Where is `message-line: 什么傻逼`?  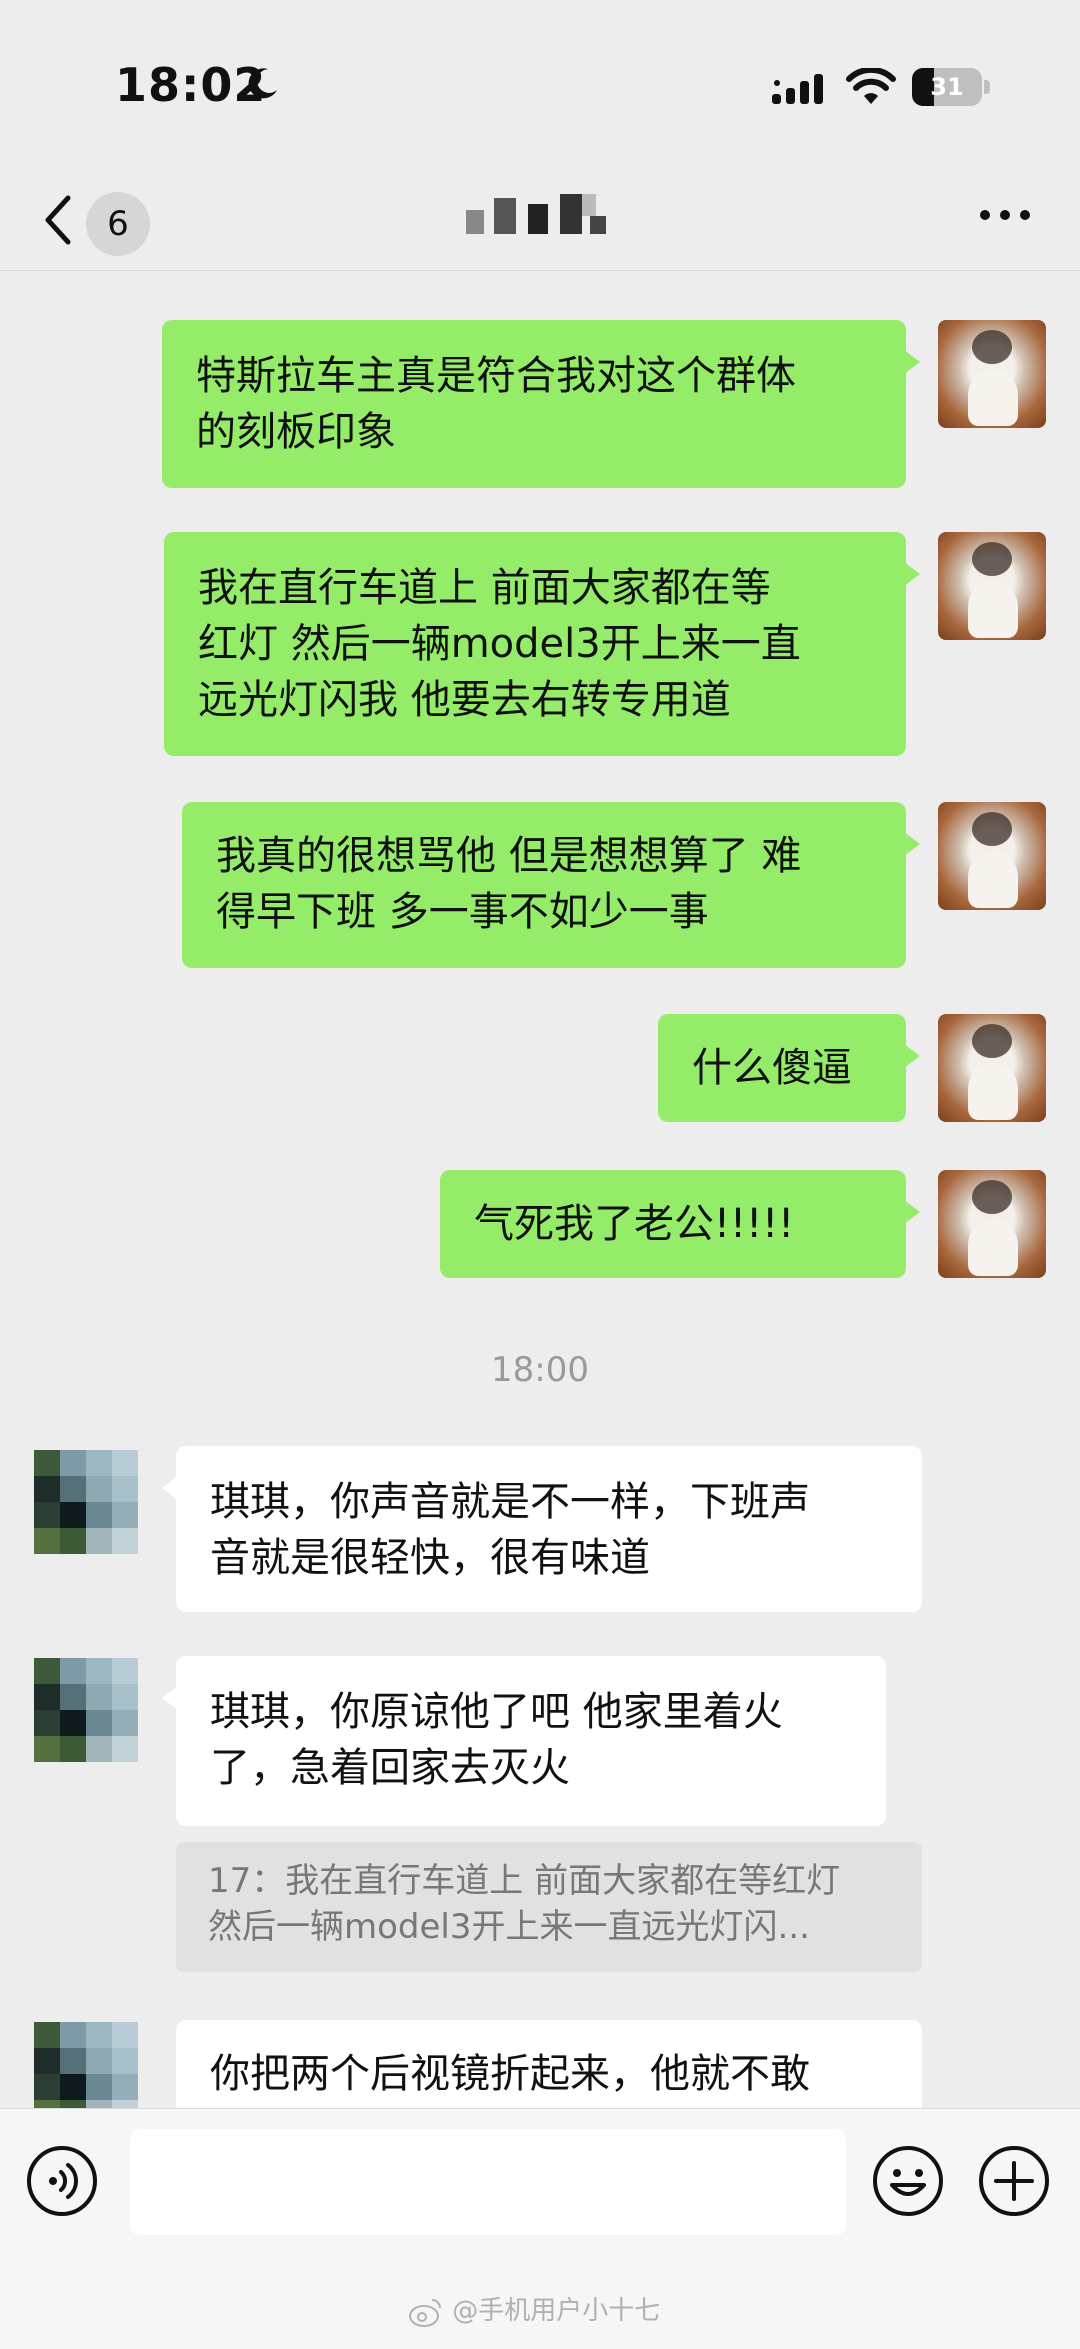 message-line: 什么傻逼 is located at coordinates (772, 1068).